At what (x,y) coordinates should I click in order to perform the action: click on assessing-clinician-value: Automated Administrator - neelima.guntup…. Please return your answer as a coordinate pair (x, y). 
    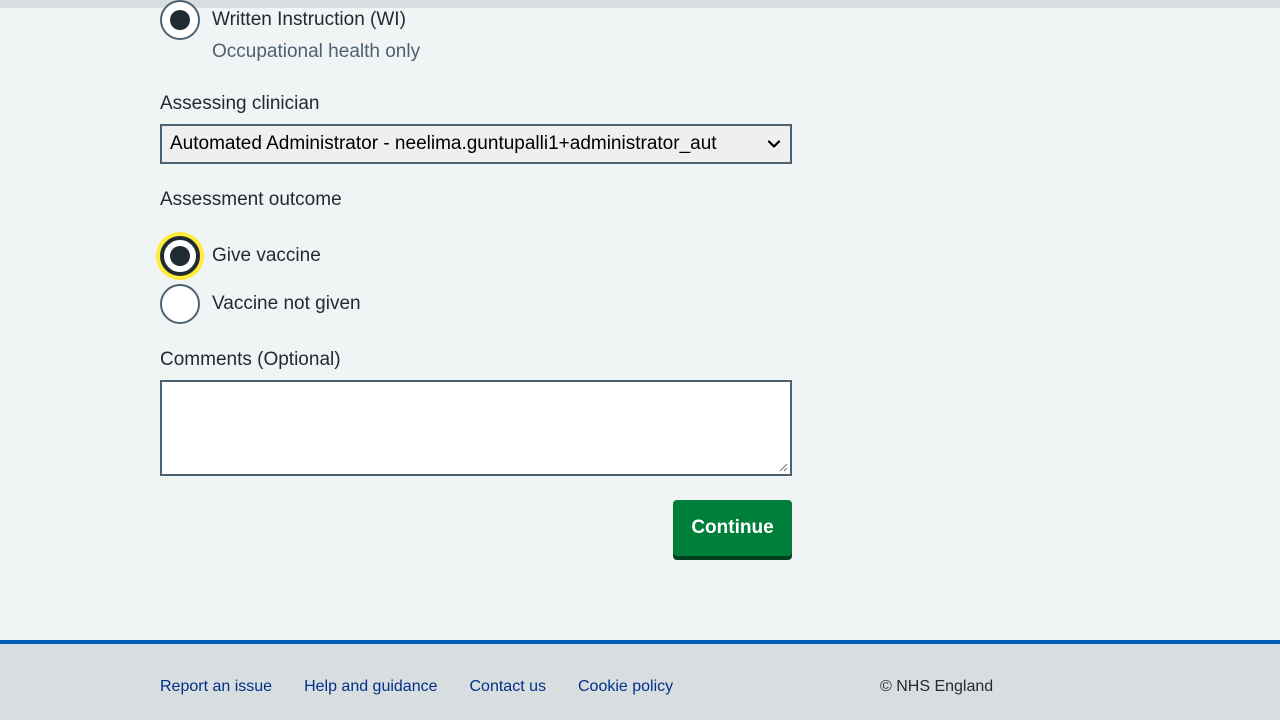
    Looking at the image, I should click on (443, 143).